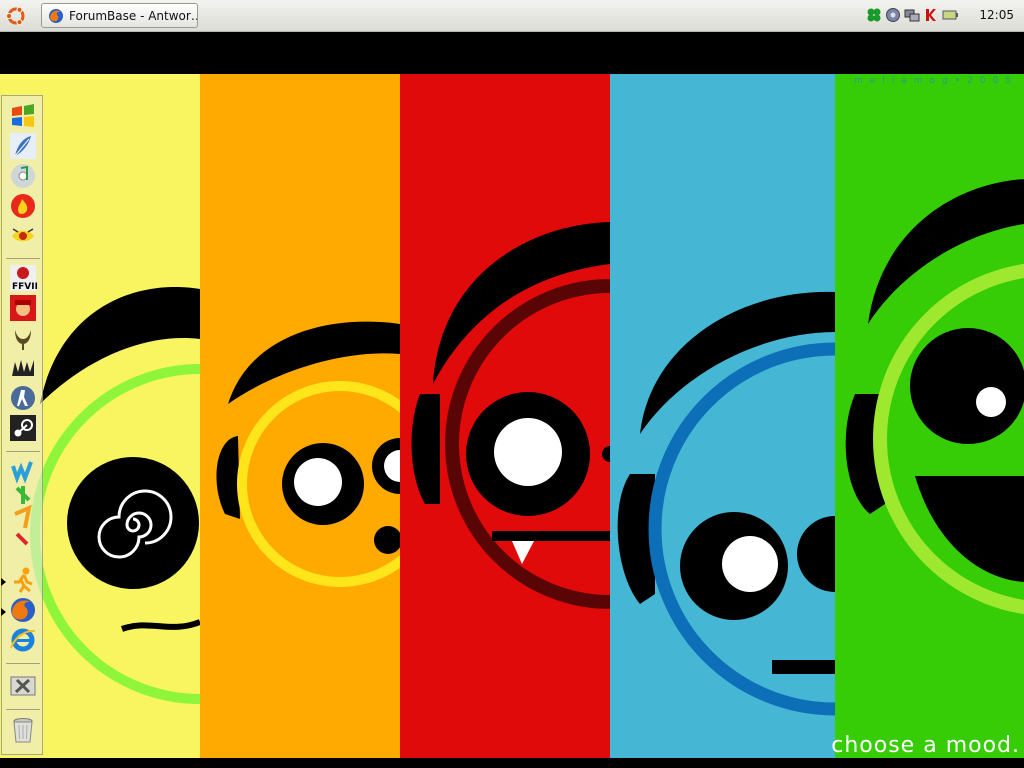 Image resolution: width=1024 pixels, height=768 pixels. I want to click on antivirus-k-icon, so click(931, 15).